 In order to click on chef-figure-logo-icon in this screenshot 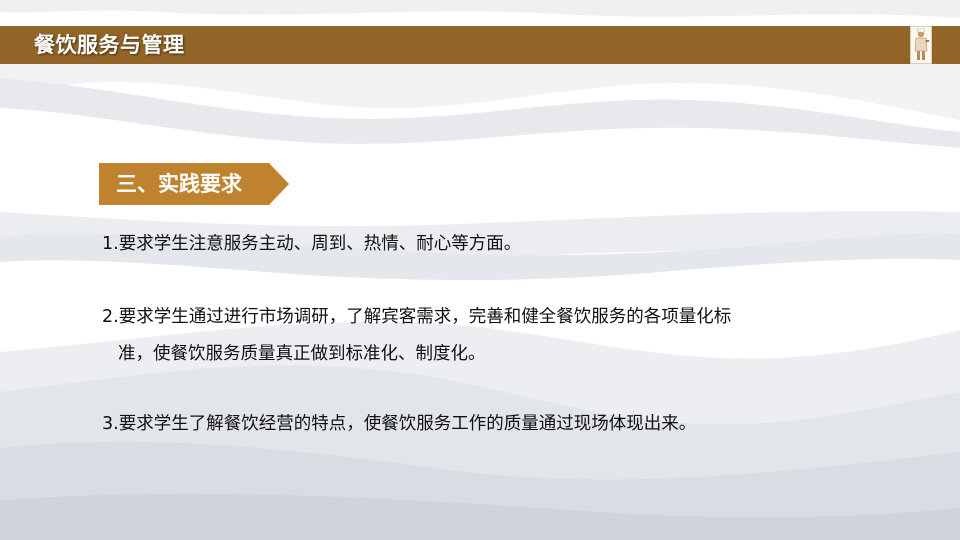, I will do `click(921, 45)`.